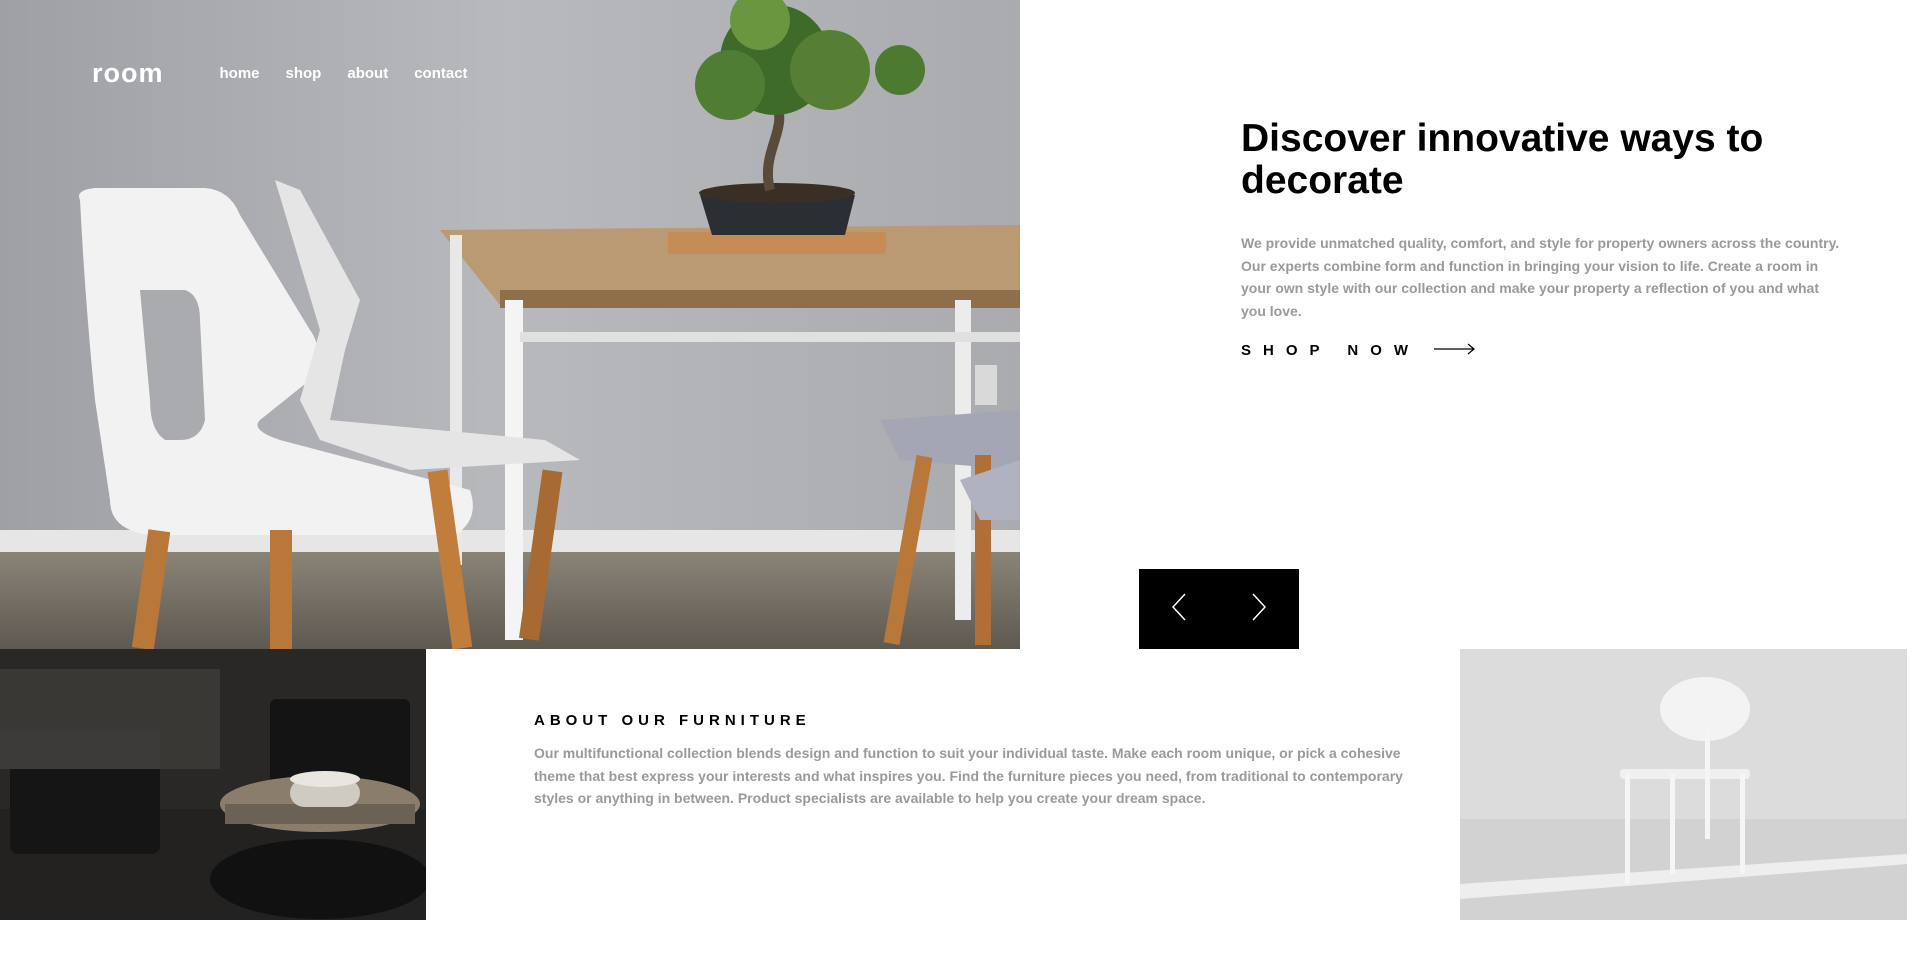  I want to click on shop-now-label: SHOP NOW, so click(1331, 350).